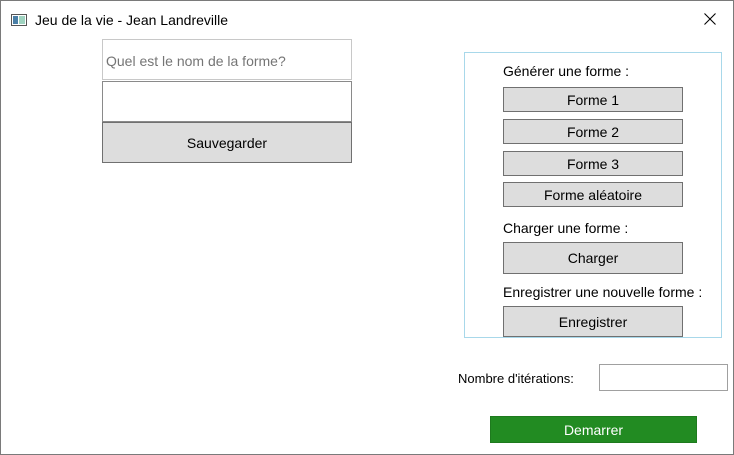 The height and width of the screenshot is (455, 734). I want to click on save-shape-button: Sauvegarder, so click(227, 142).